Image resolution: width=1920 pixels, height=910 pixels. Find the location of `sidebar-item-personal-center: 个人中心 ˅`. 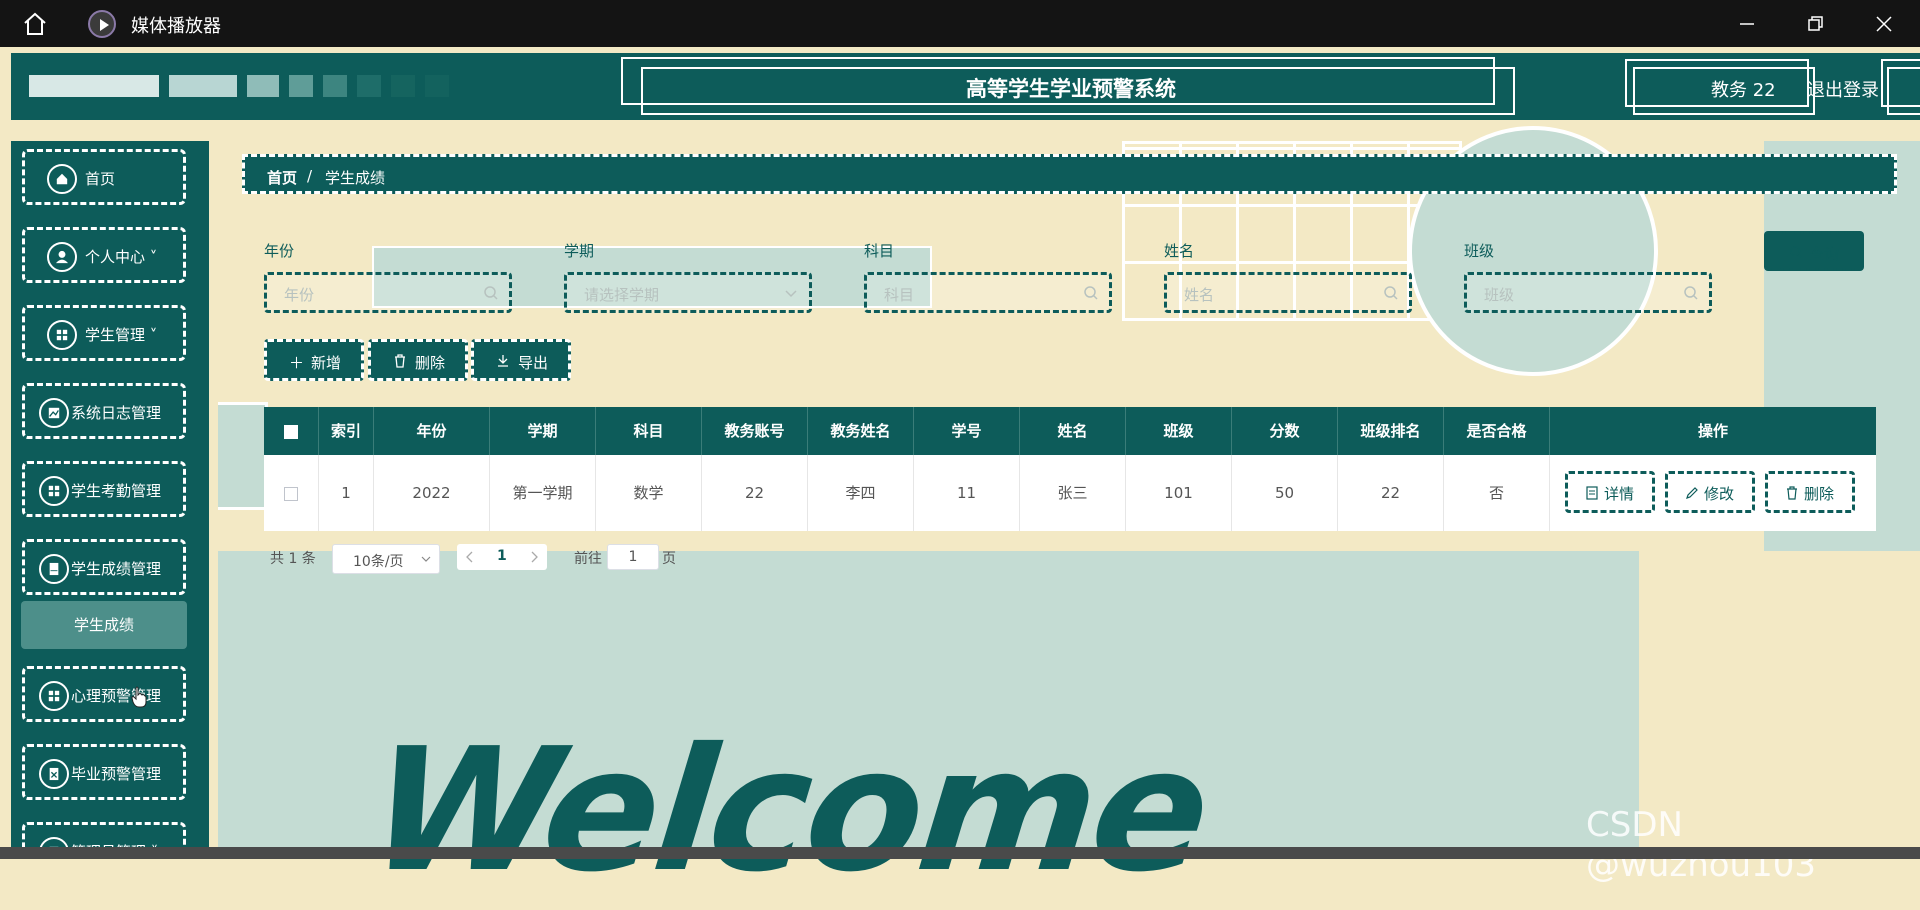

sidebar-item-personal-center: 个人中心 ˅ is located at coordinates (104, 255).